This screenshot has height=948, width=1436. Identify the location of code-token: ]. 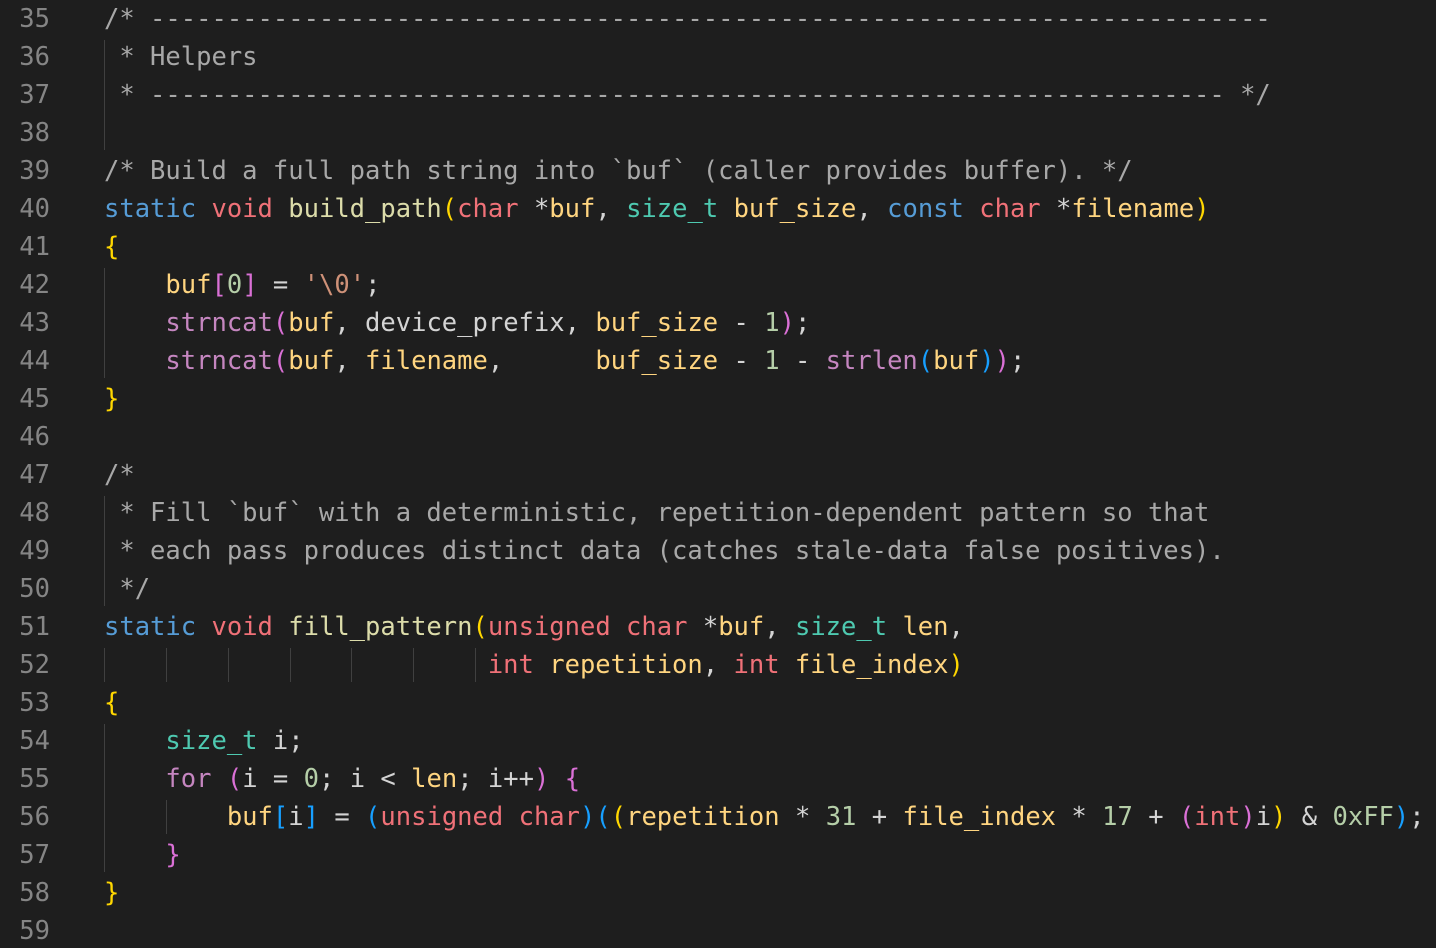
(250, 285).